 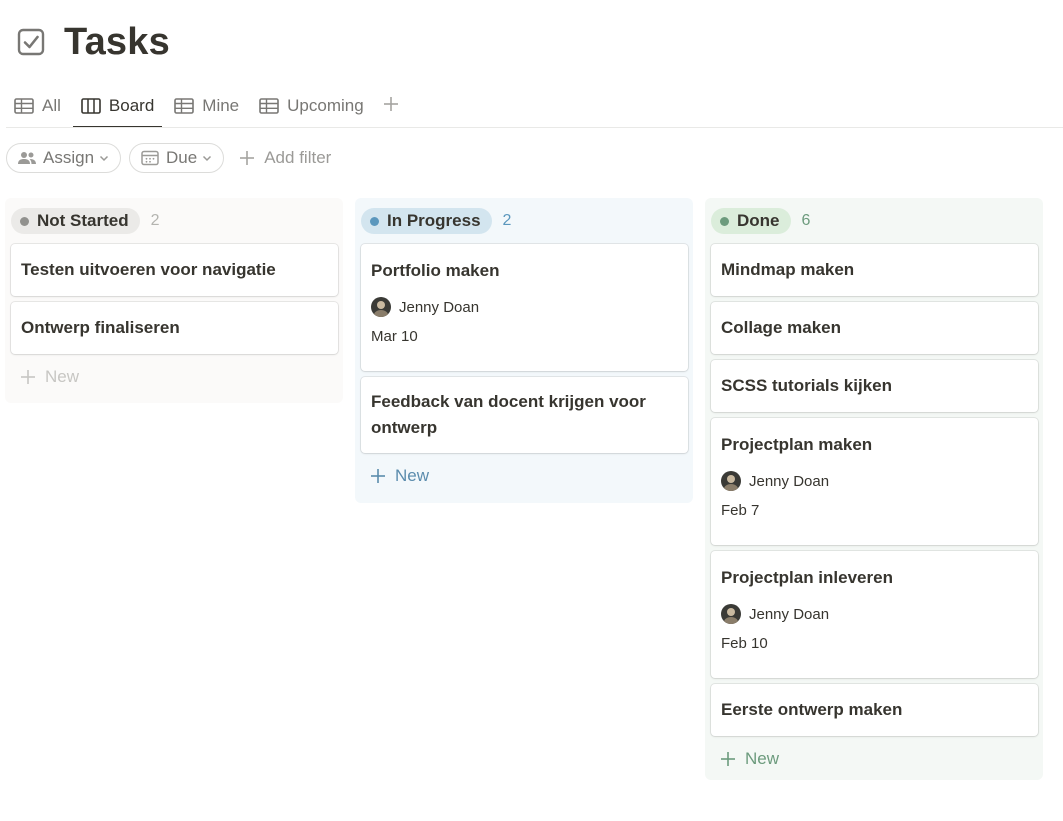 I want to click on status-label: Done, so click(x=758, y=220).